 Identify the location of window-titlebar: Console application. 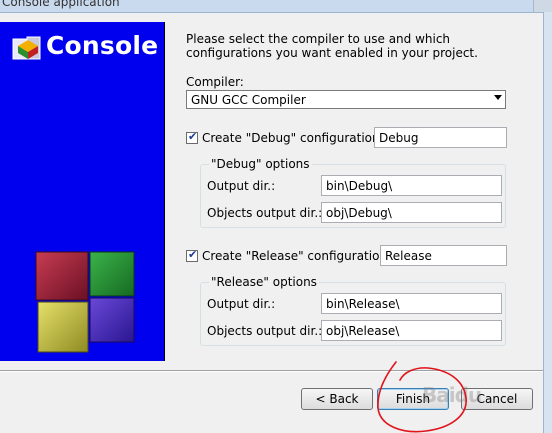
(276, 6).